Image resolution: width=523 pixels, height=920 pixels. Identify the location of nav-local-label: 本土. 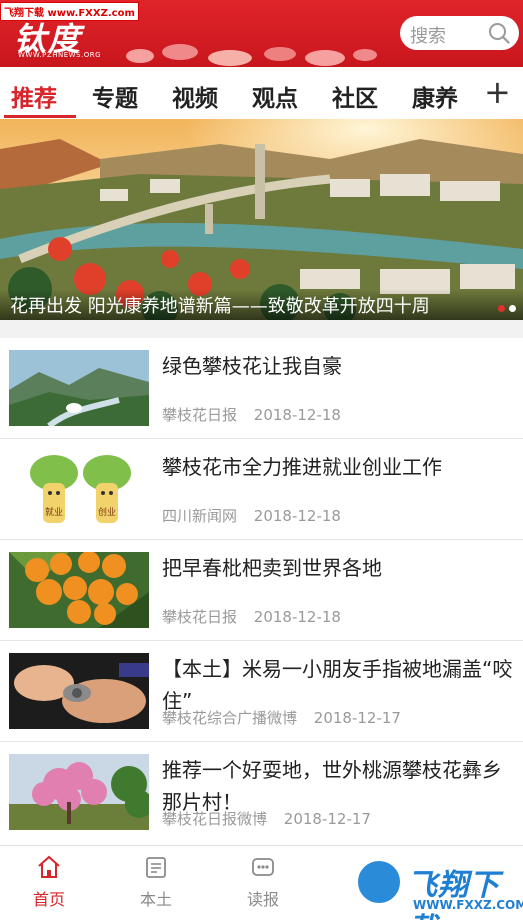
(155, 899).